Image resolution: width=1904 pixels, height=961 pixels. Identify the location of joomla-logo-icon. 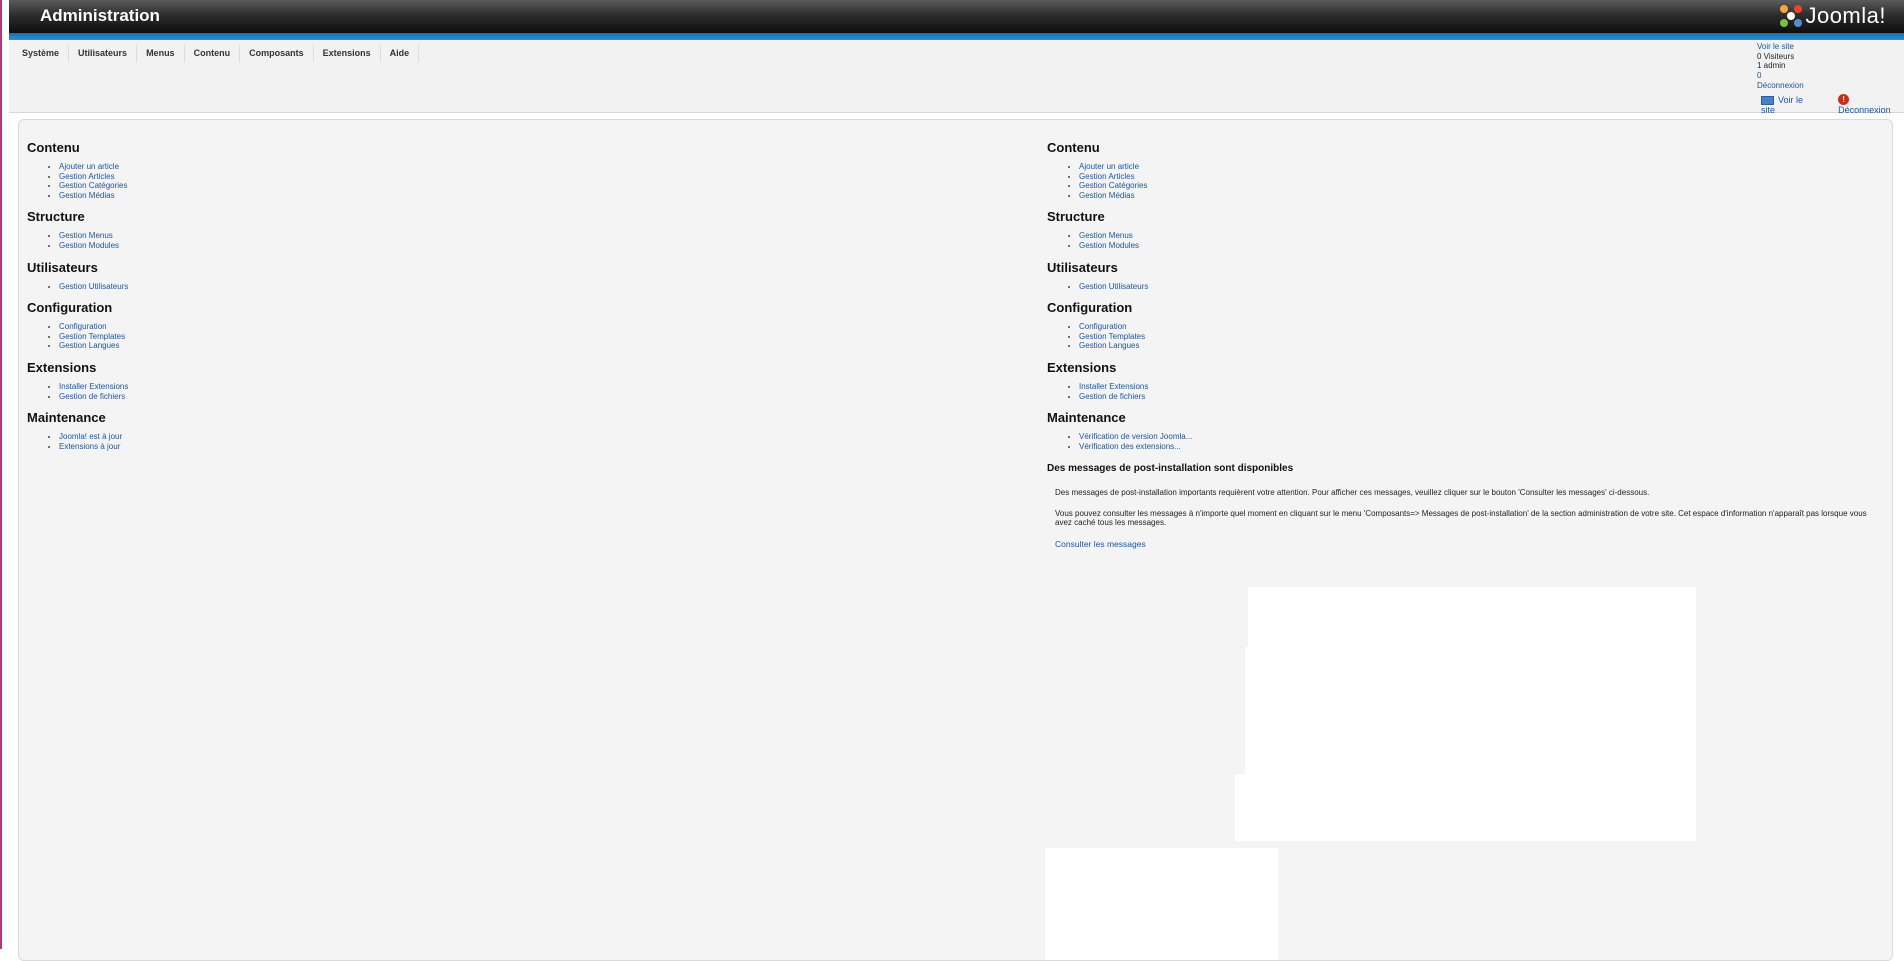
(1791, 16).